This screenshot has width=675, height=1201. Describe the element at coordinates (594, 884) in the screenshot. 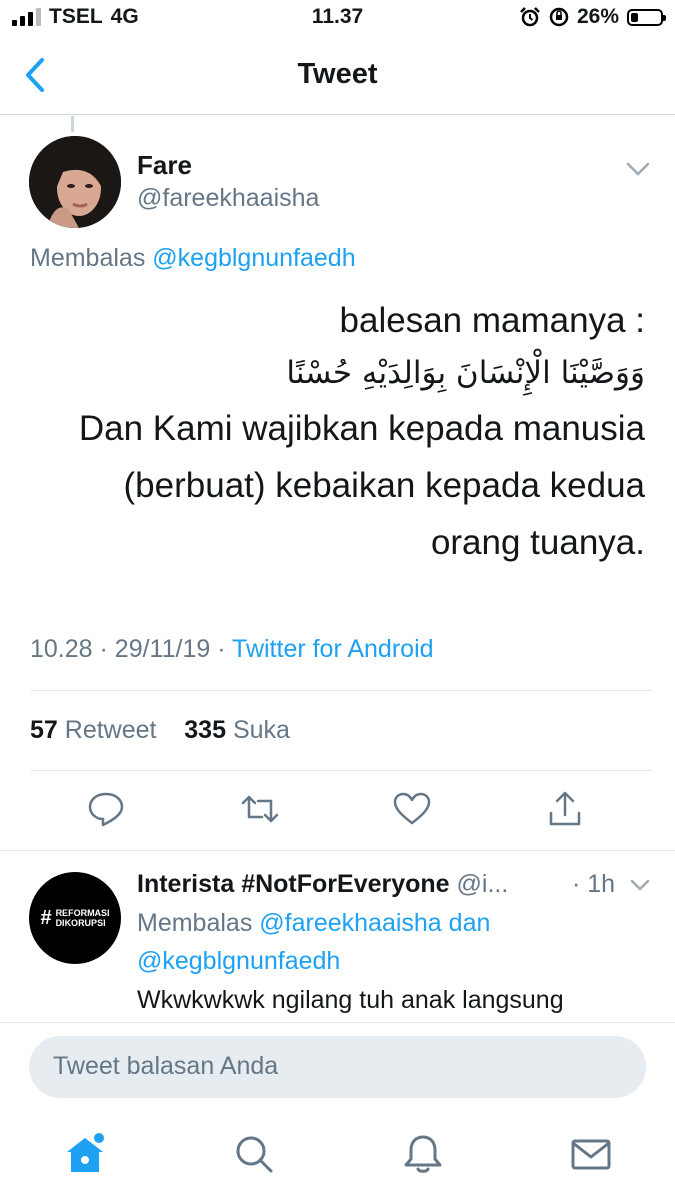

I see `reply-time: · 1h` at that location.